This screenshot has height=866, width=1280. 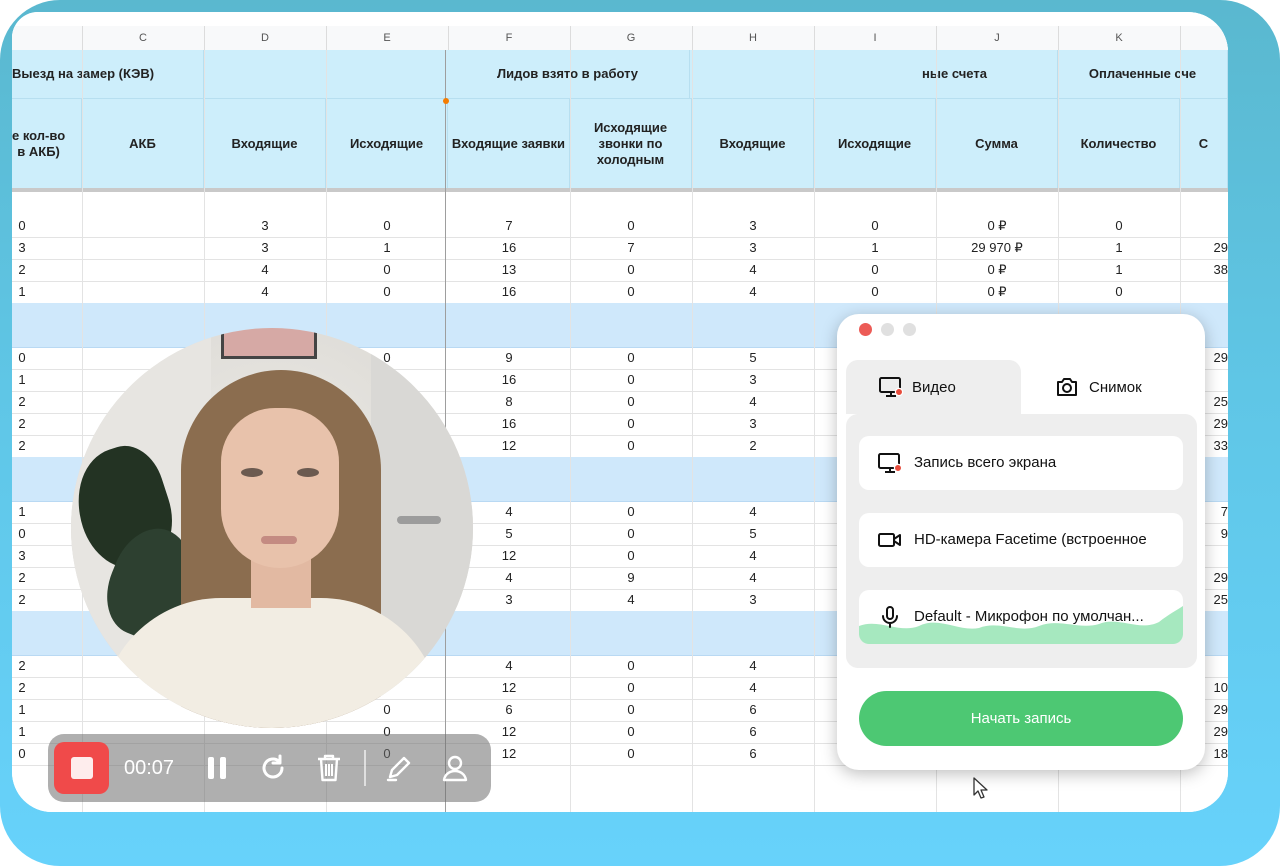 What do you see at coordinates (909, 329) in the screenshot?
I see `window-zoom-button` at bounding box center [909, 329].